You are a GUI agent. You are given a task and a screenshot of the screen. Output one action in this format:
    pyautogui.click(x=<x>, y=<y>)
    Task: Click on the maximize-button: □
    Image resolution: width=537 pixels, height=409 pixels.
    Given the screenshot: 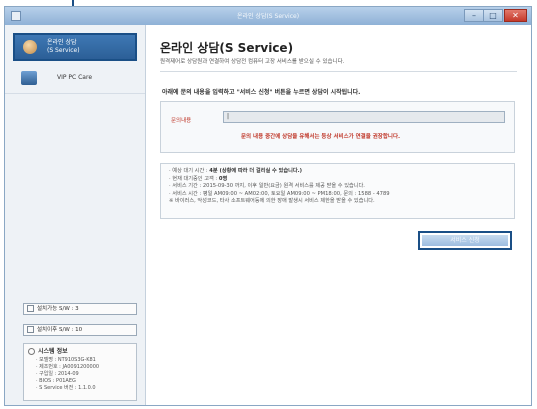 What is the action you would take?
    pyautogui.click(x=493, y=15)
    